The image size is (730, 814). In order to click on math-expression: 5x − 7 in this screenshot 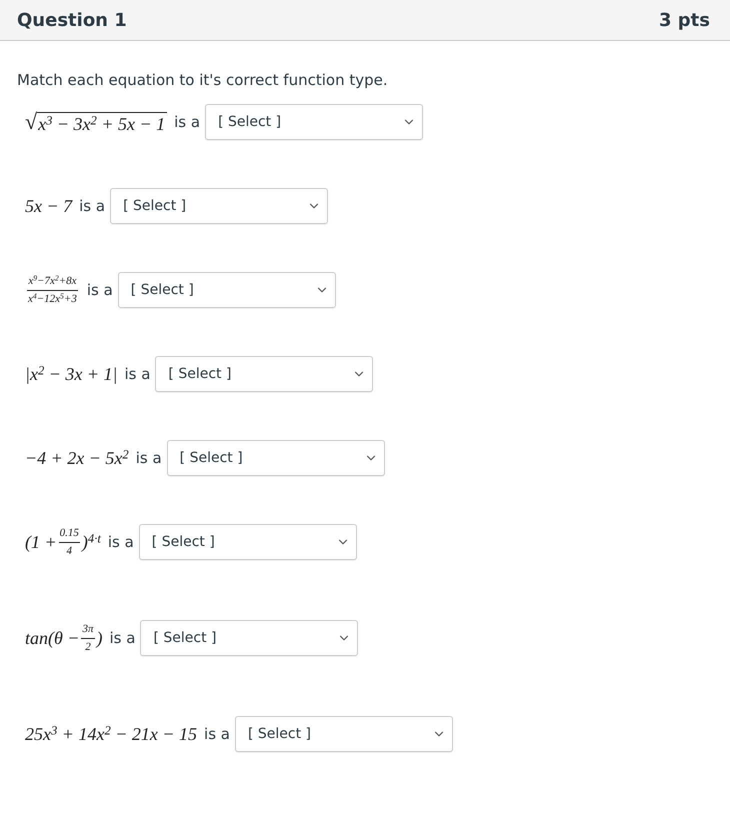, I will do `click(48, 206)`.